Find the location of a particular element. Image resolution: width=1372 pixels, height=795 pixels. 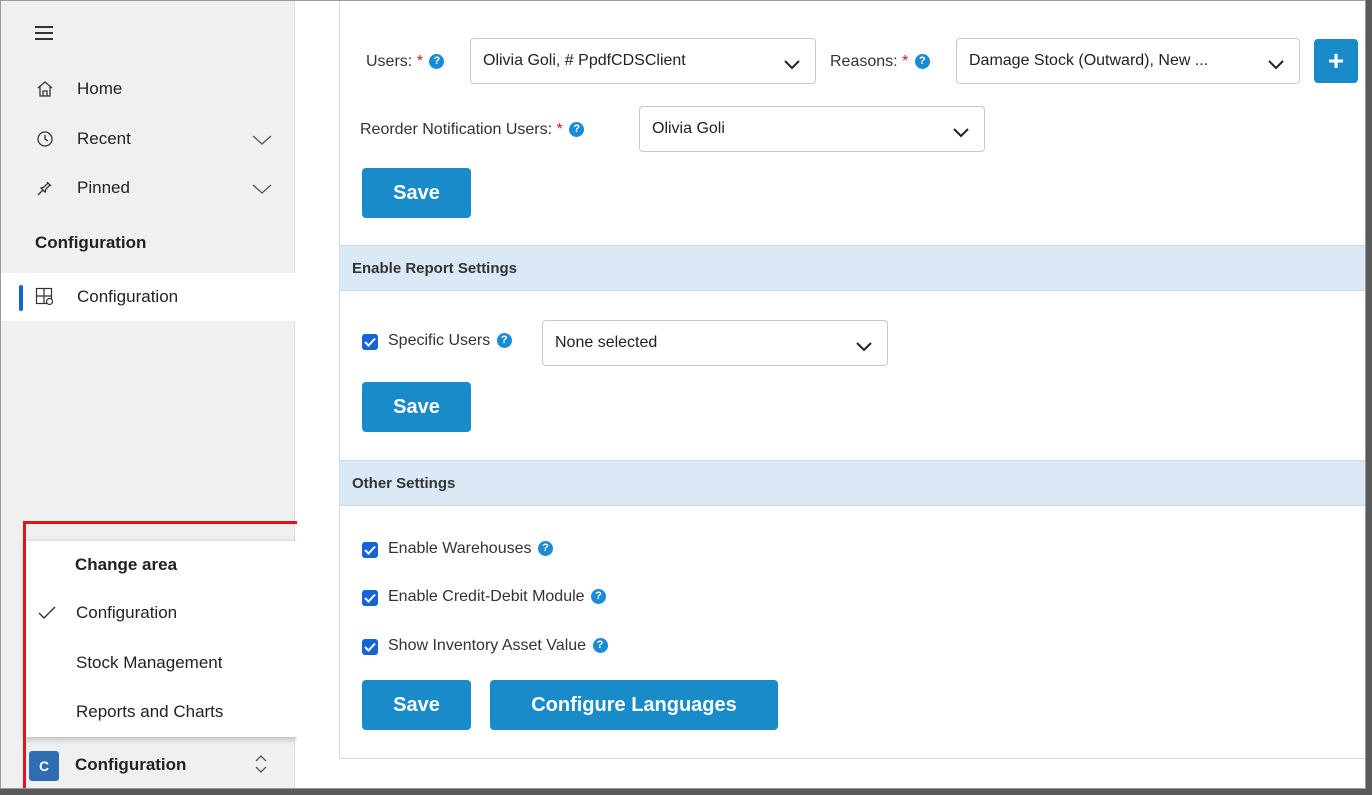

sidebar-item-label: Recent is located at coordinates (104, 138).